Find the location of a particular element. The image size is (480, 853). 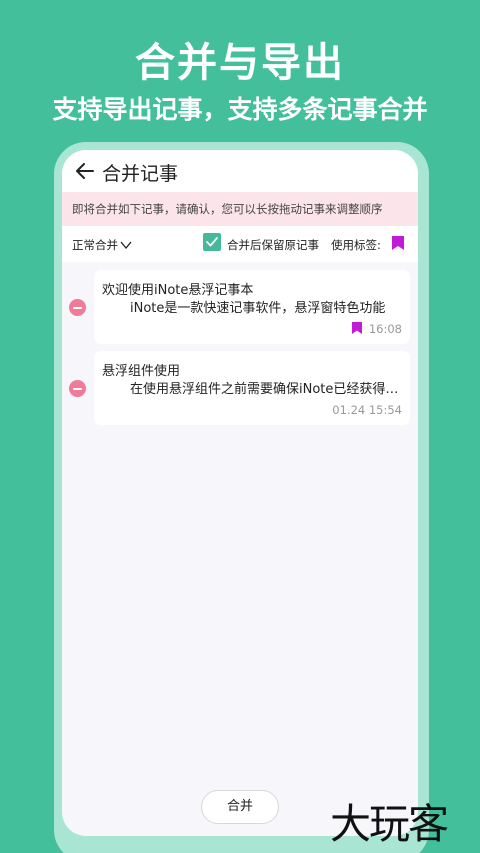

promo-subtitle: 支持导出记事，支持多条记事合并 is located at coordinates (240, 109).